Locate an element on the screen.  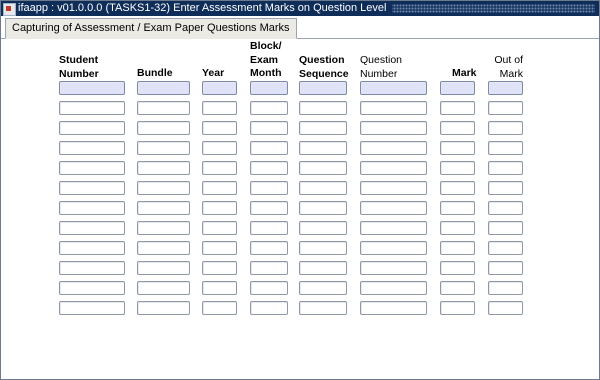
header-question-number: Question Number is located at coordinates (381, 67).